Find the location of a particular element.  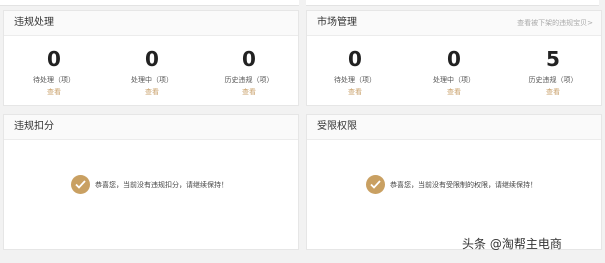

panel-title: 受限权限 is located at coordinates (337, 126).